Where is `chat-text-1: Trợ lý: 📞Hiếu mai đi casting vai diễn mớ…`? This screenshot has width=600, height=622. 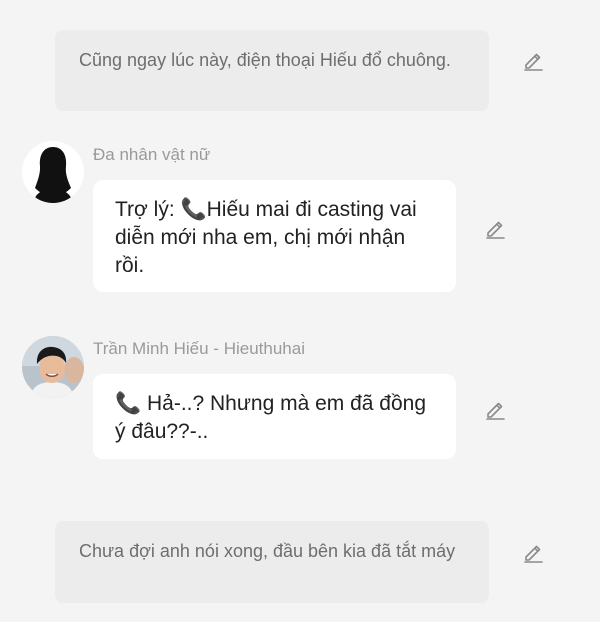
chat-text-1: Trợ lý: 📞Hiếu mai đi casting vai diễn mớ… is located at coordinates (266, 237).